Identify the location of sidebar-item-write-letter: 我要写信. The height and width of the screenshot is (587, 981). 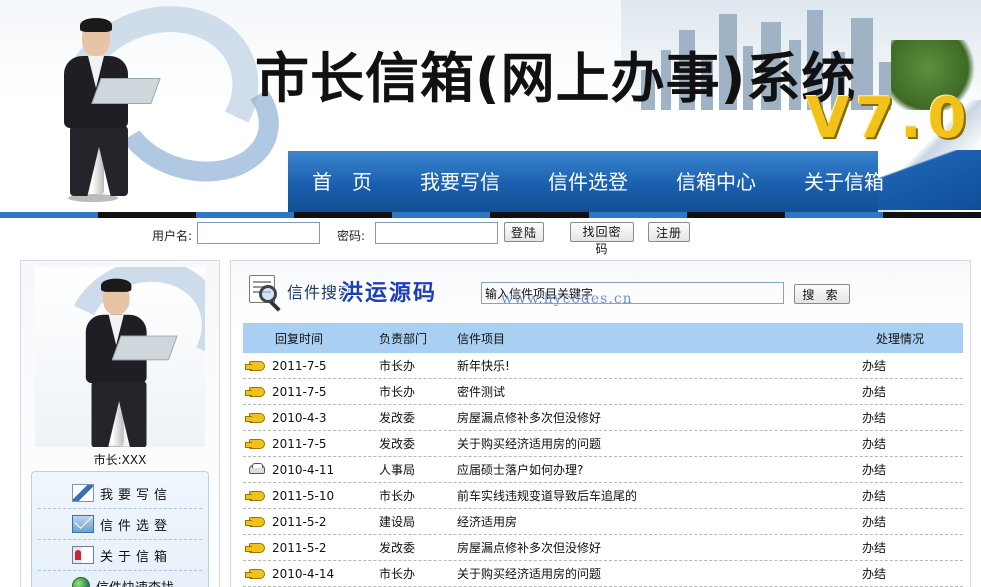
(120, 493).